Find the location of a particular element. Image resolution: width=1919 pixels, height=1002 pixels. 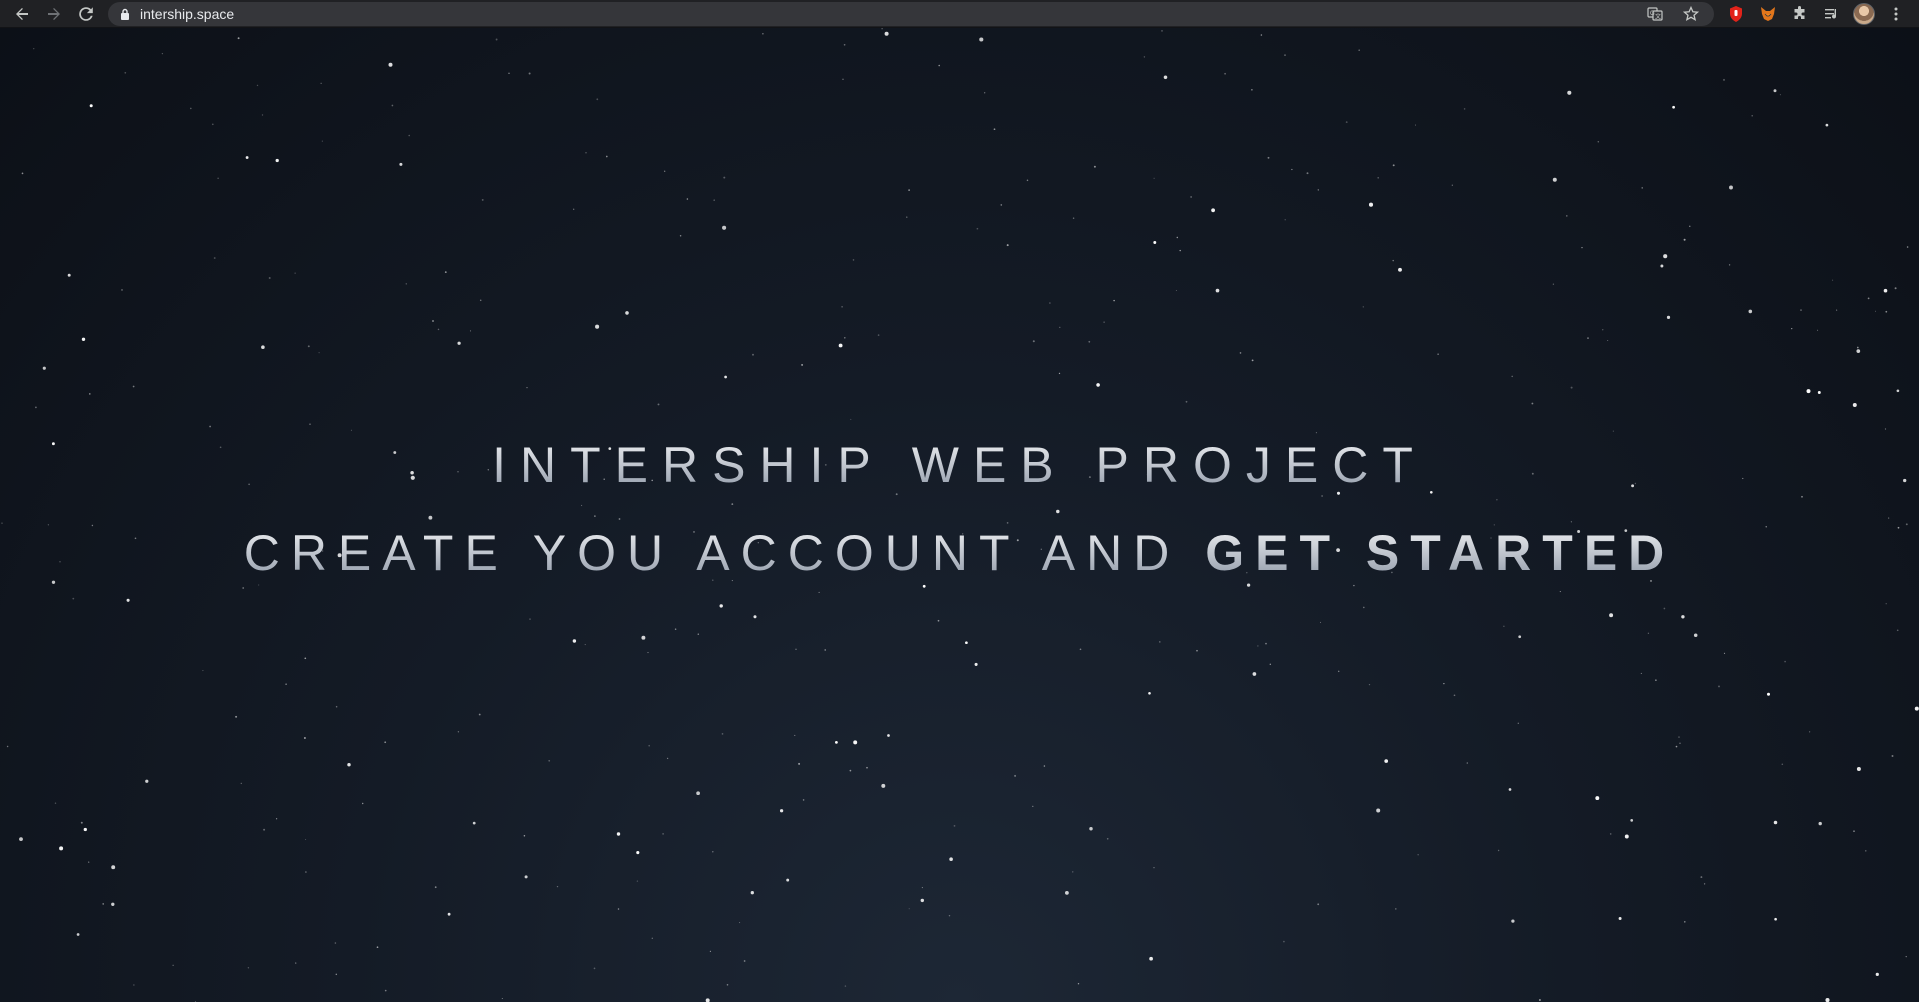

extension-fox-button is located at coordinates (1768, 14).